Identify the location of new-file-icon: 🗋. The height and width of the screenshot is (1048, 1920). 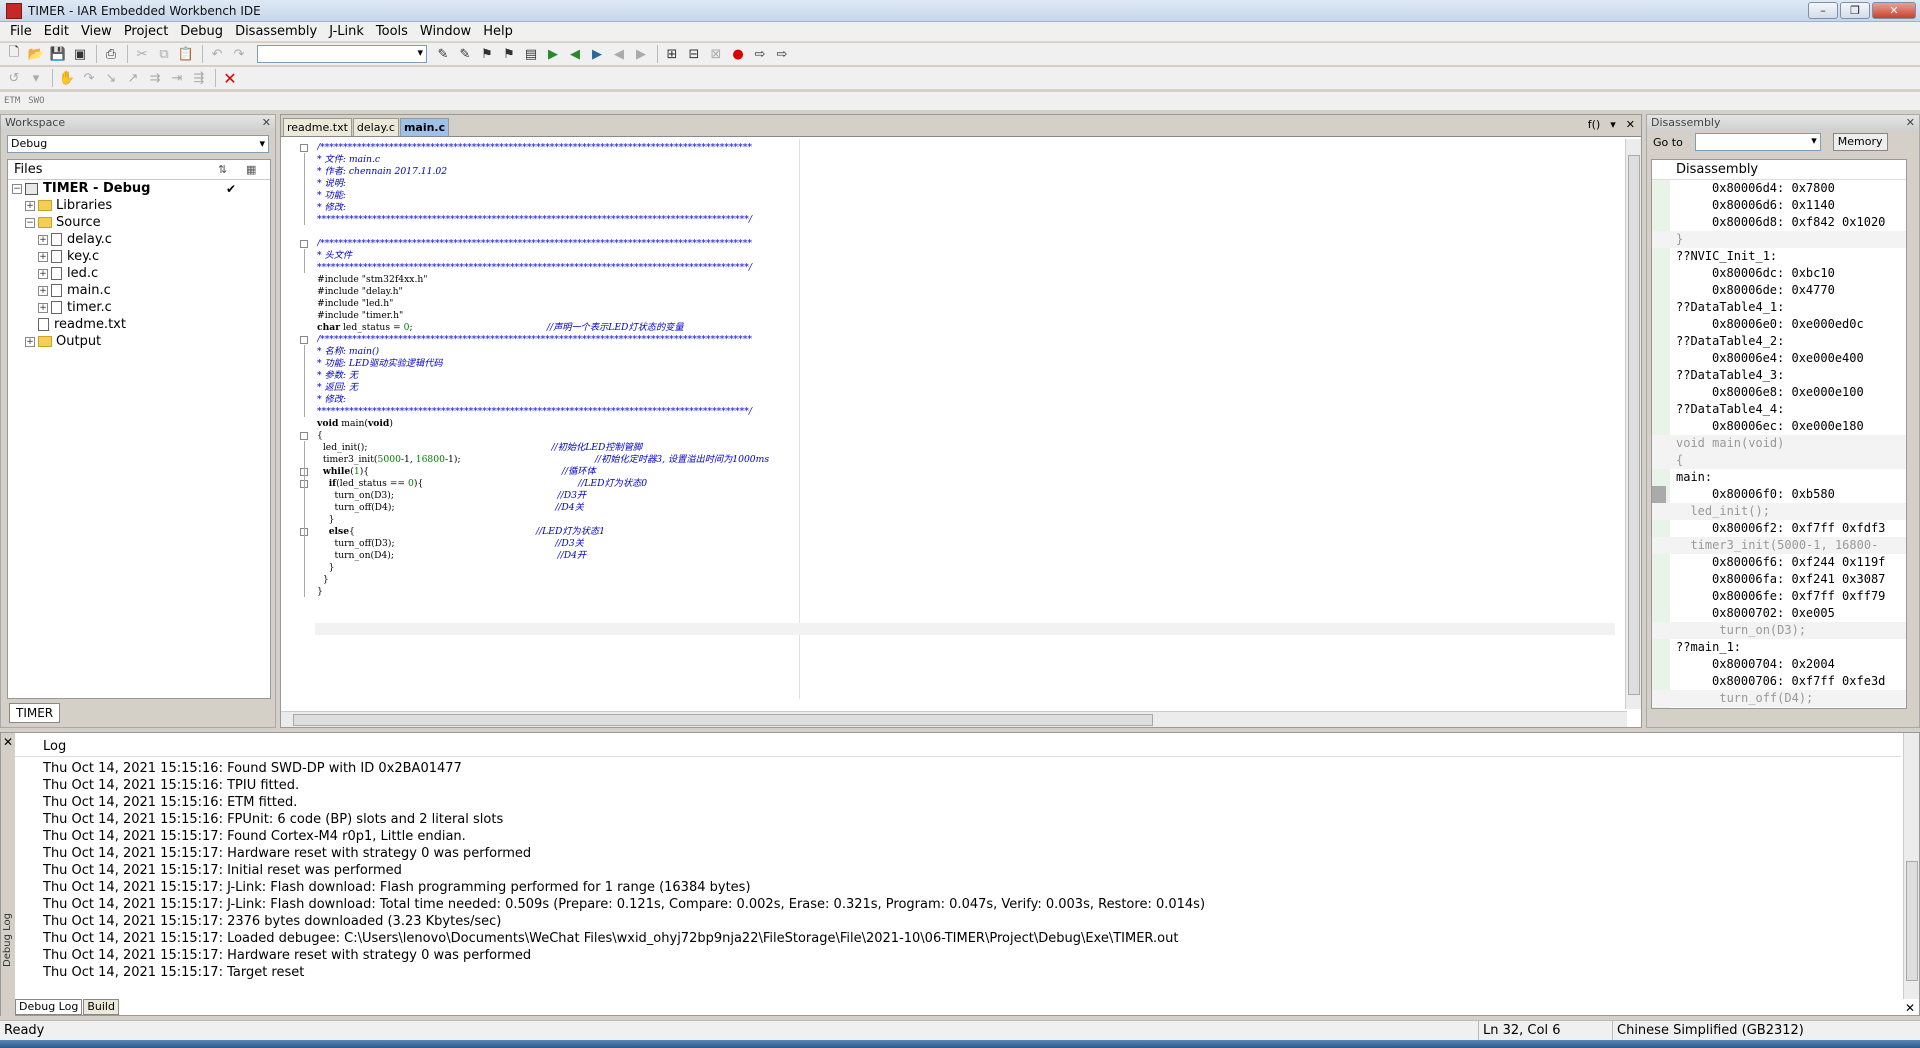
(14, 54).